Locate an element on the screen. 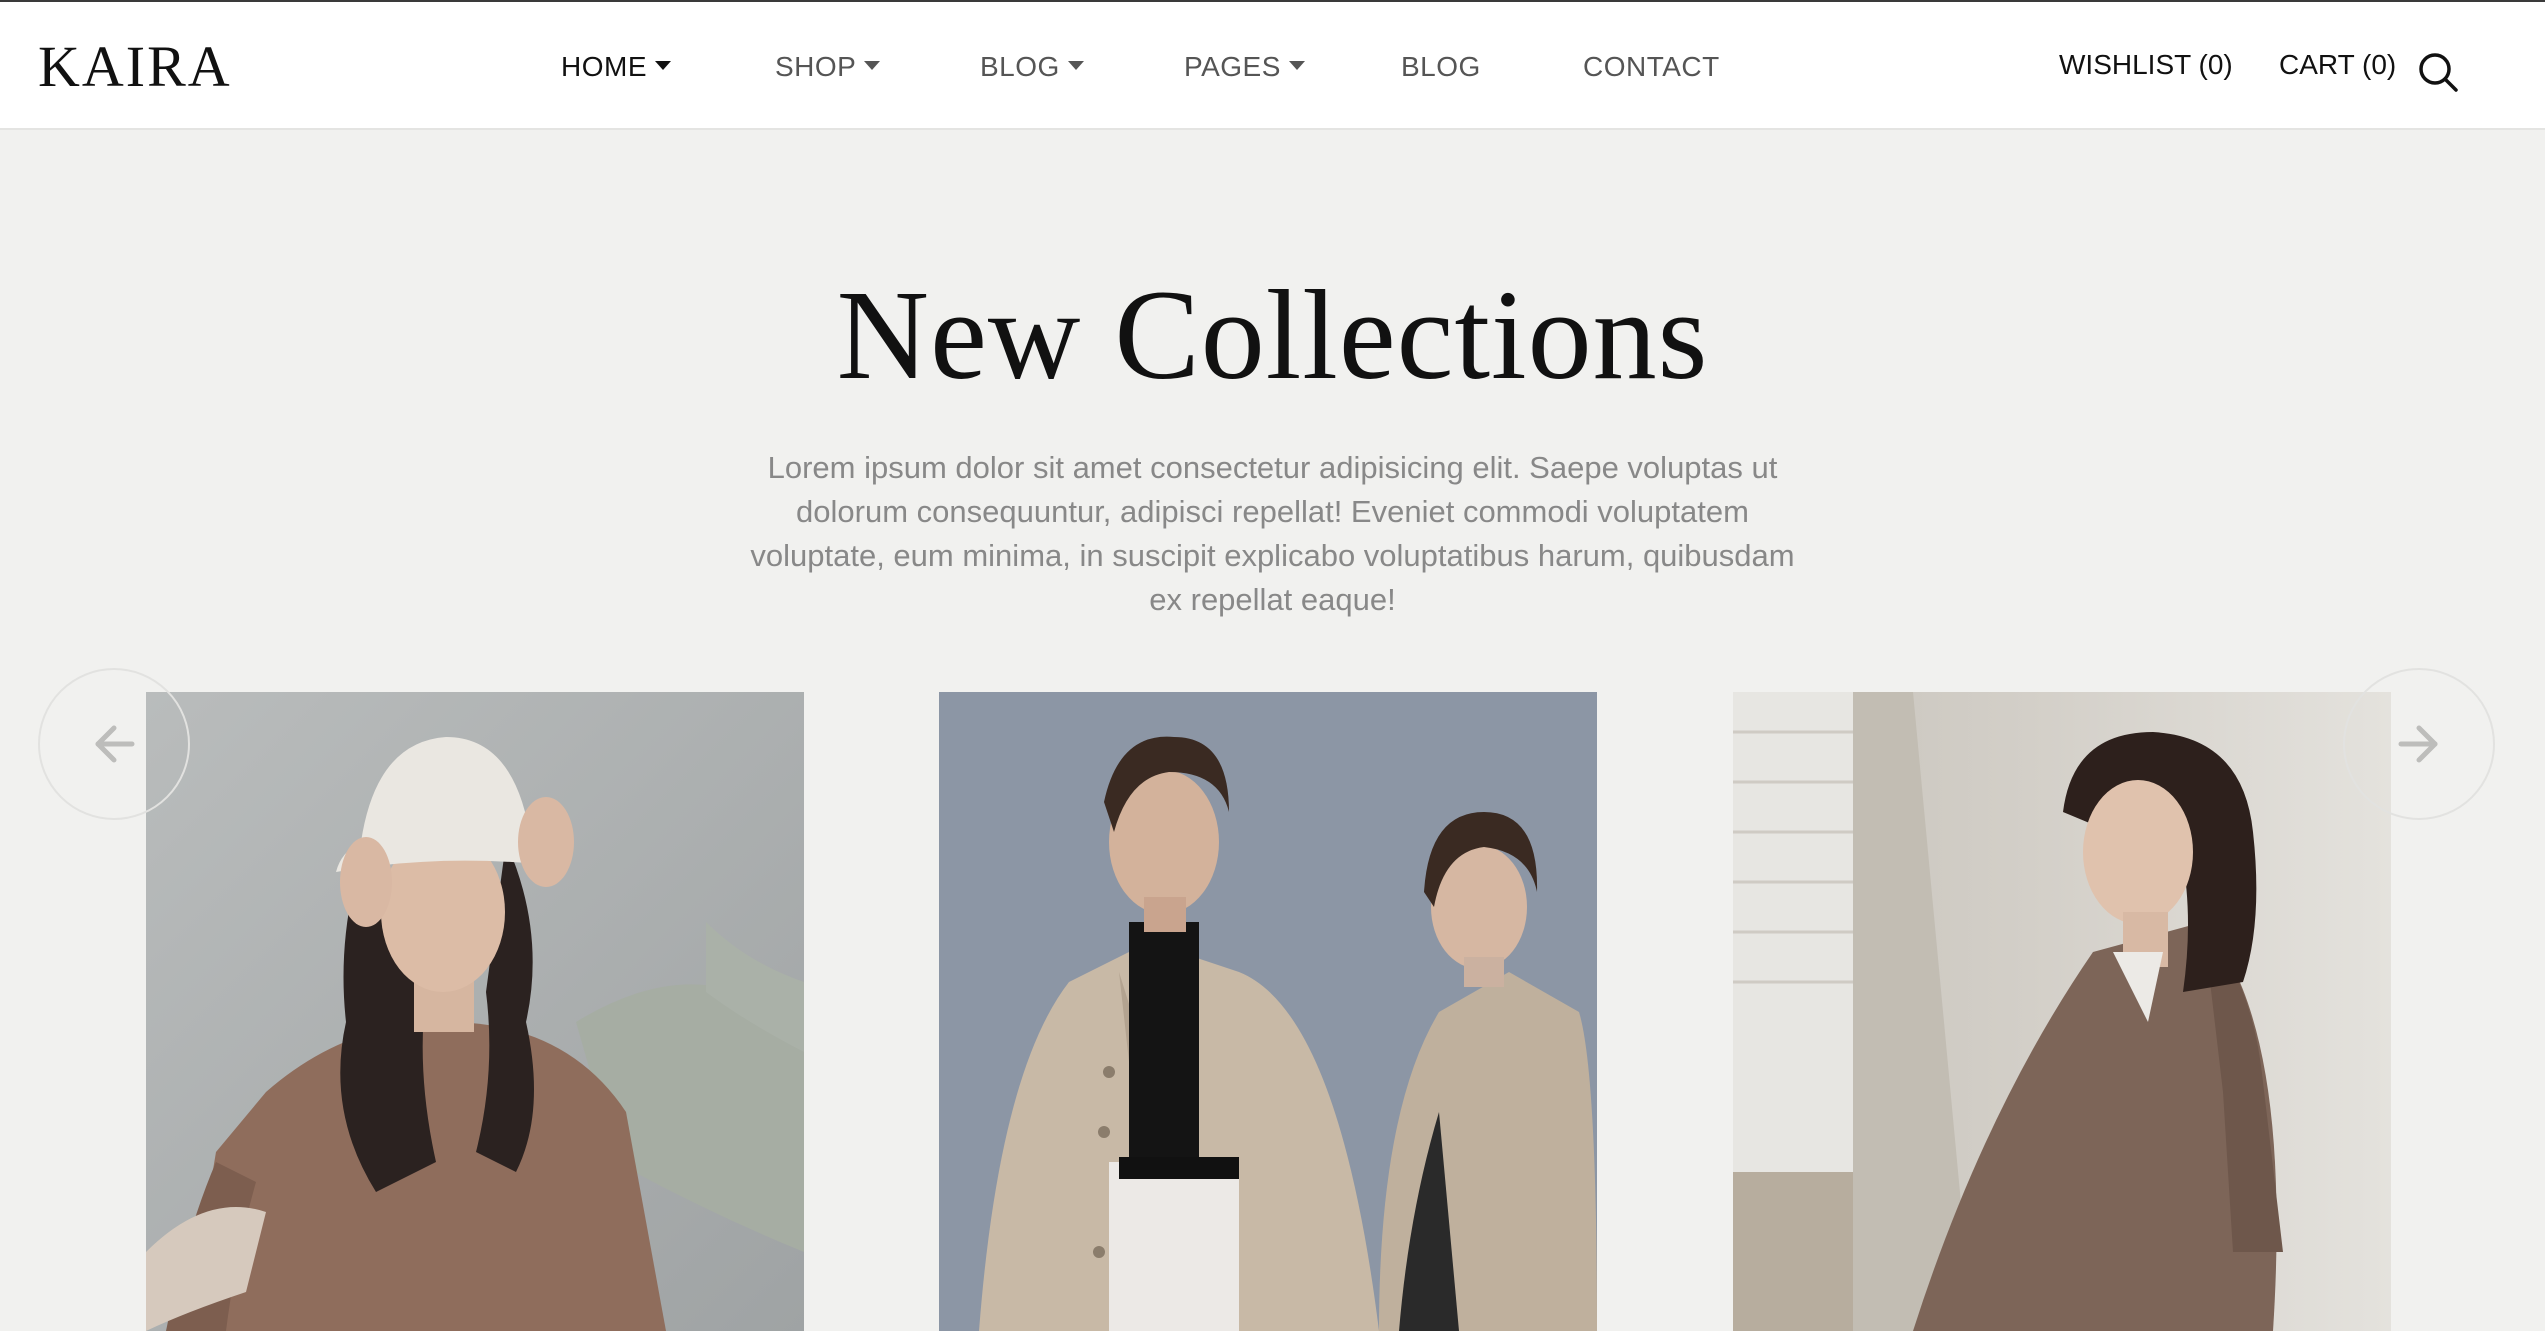 This screenshot has height=1331, width=2545. product-image-woman-bucket-hat is located at coordinates (475, 1011).